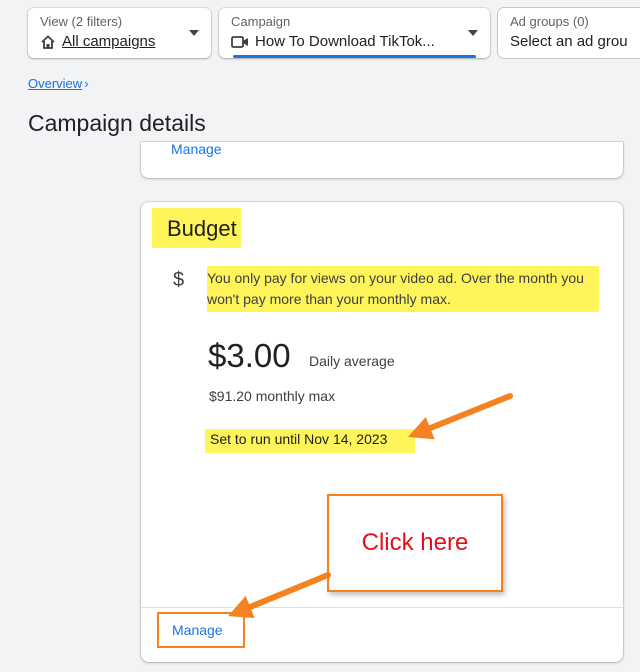 The height and width of the screenshot is (672, 640). Describe the element at coordinates (249, 355) in the screenshot. I see `budget-amount: $3.00` at that location.